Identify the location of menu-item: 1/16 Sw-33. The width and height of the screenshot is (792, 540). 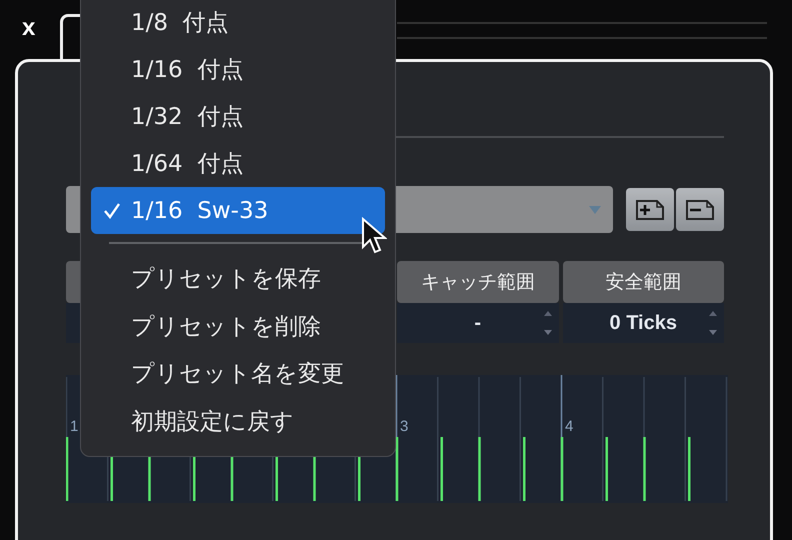
(238, 210).